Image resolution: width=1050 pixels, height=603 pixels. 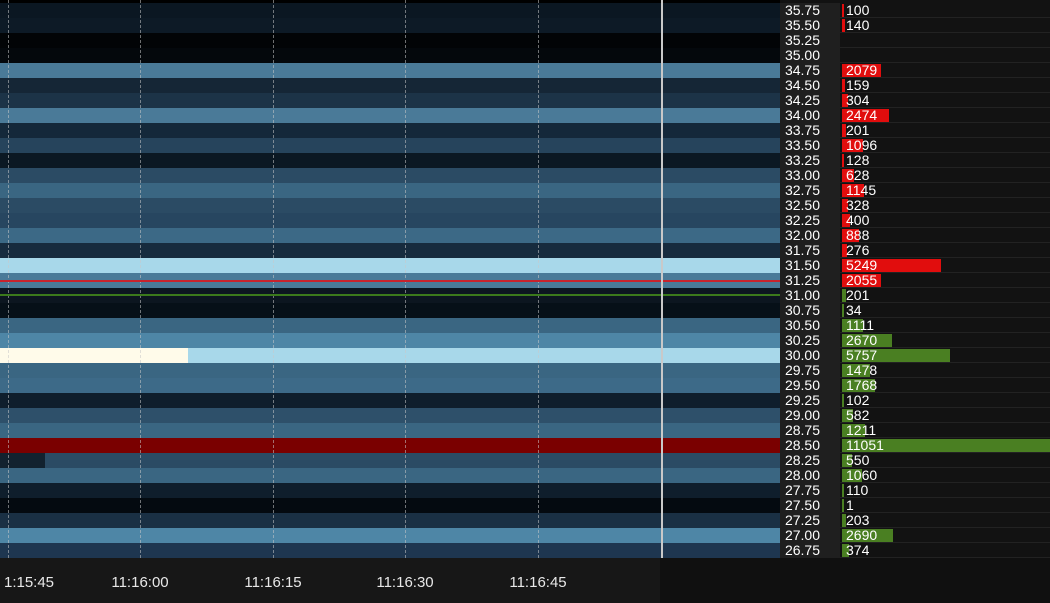 What do you see at coordinates (810, 220) in the screenshot?
I see `price-label: 32.25` at bounding box center [810, 220].